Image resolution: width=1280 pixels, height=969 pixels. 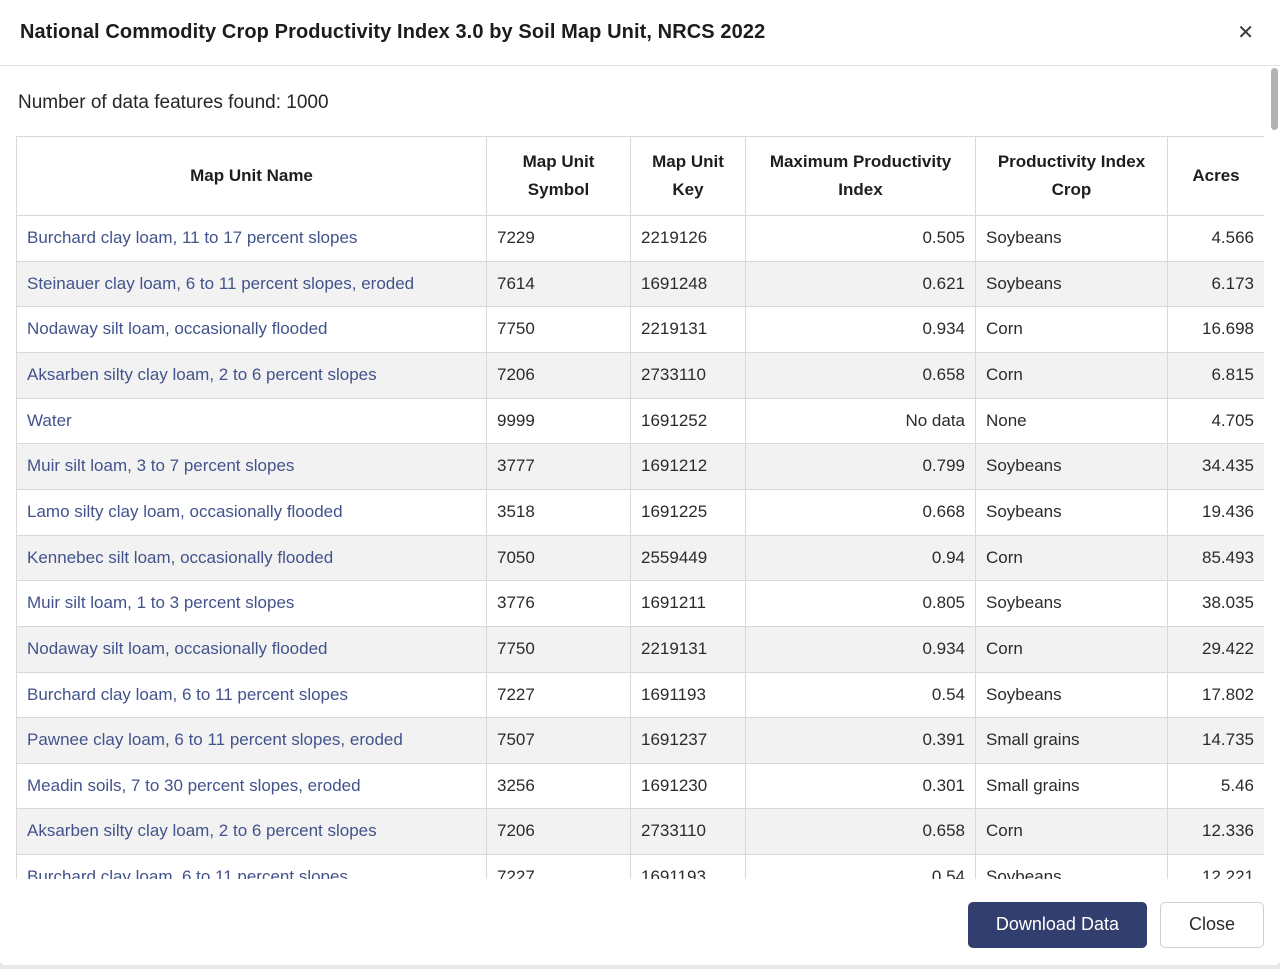 I want to click on close-button: Close, so click(x=1211, y=924).